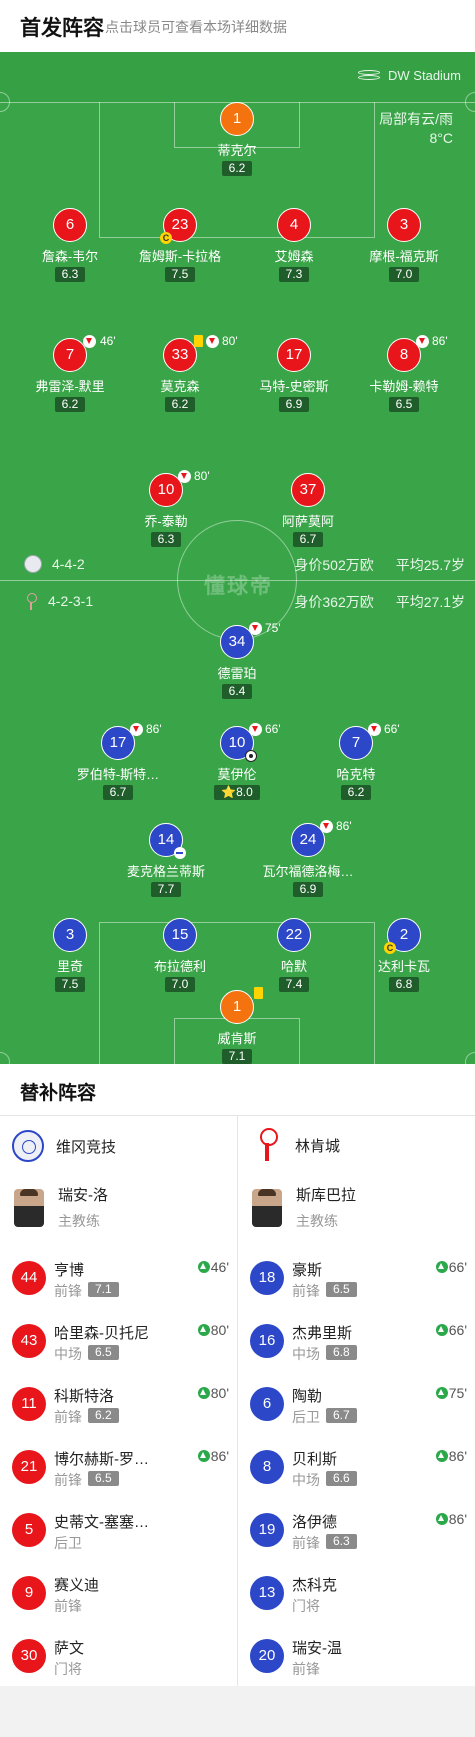 The width and height of the screenshot is (475, 1737). What do you see at coordinates (307, 521) in the screenshot?
I see `player-name: 阿萨莫阿` at bounding box center [307, 521].